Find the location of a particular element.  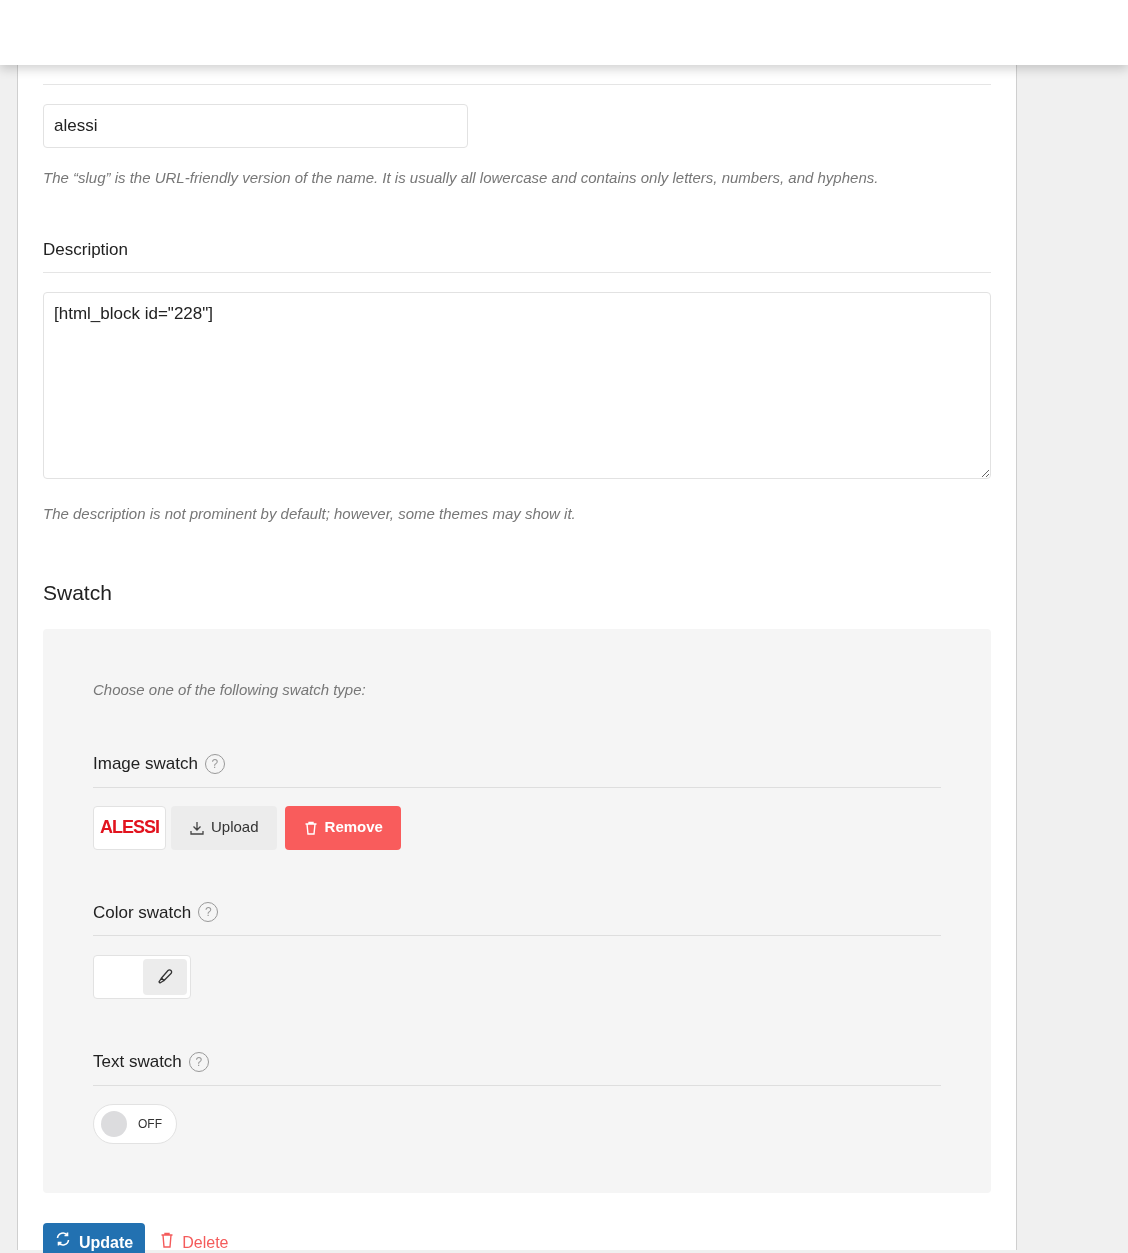

toggle-knob is located at coordinates (114, 1123).